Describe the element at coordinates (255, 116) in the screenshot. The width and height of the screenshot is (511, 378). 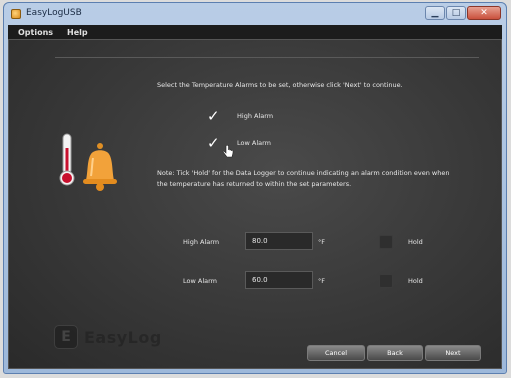
I see `high-alarm-label: High Alarm` at that location.